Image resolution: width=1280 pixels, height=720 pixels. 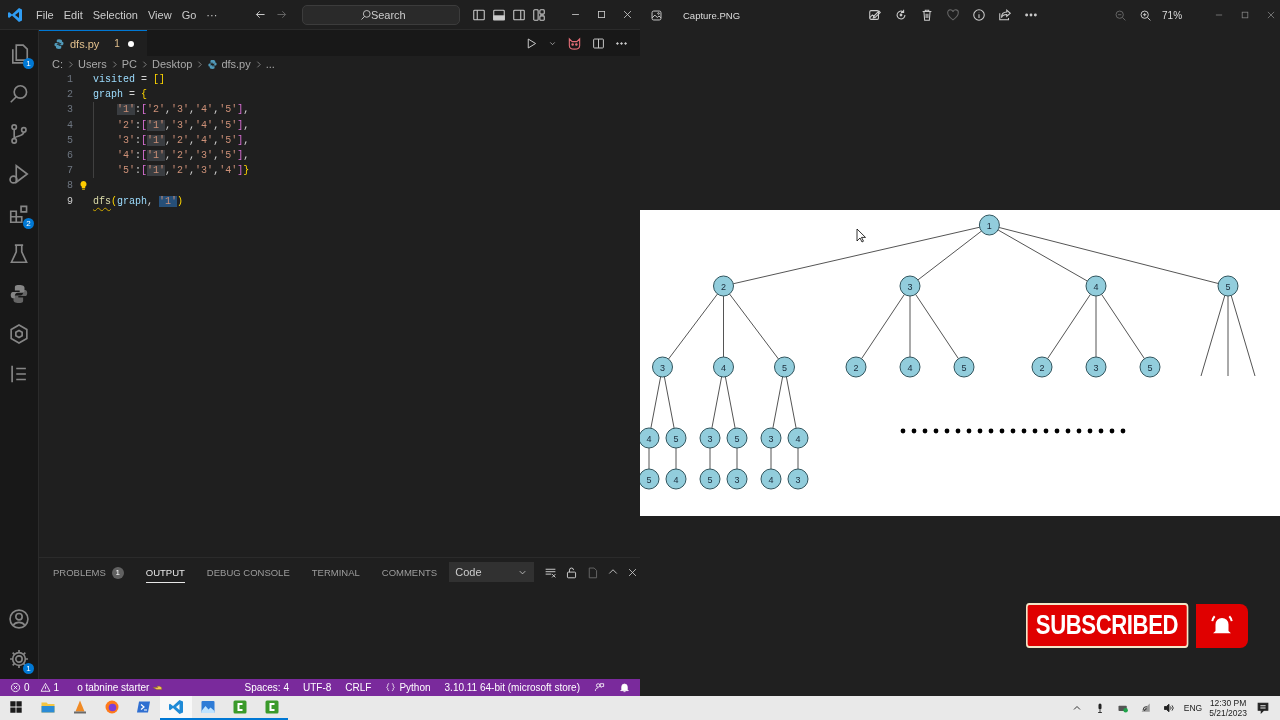 I want to click on breadcrumb-item: PC, so click(x=129, y=64).